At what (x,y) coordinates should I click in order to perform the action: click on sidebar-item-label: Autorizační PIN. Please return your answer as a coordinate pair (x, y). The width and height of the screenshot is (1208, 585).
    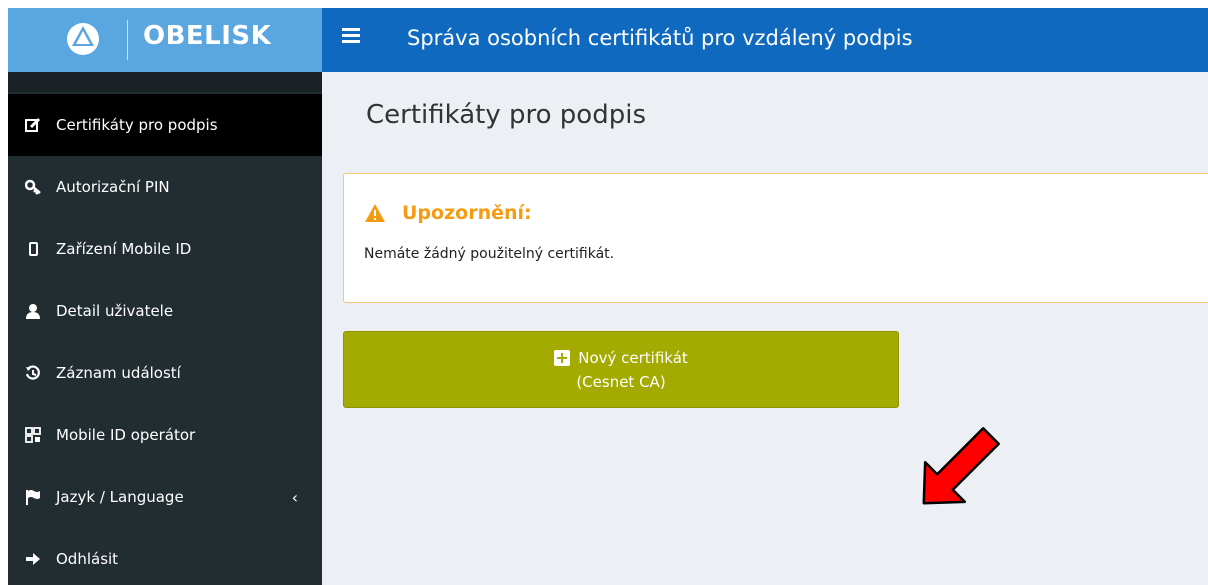
    Looking at the image, I should click on (113, 187).